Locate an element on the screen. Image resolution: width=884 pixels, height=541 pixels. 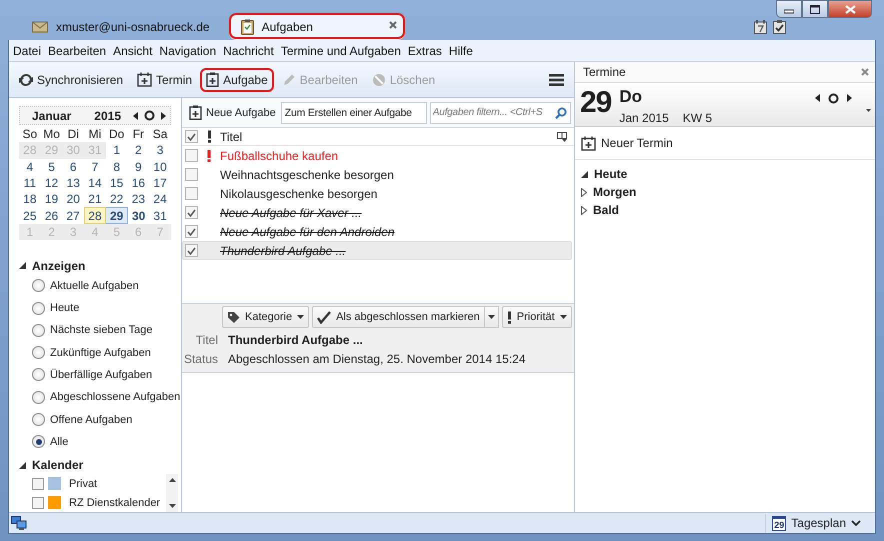
menu-item: Datei is located at coordinates (29, 51).